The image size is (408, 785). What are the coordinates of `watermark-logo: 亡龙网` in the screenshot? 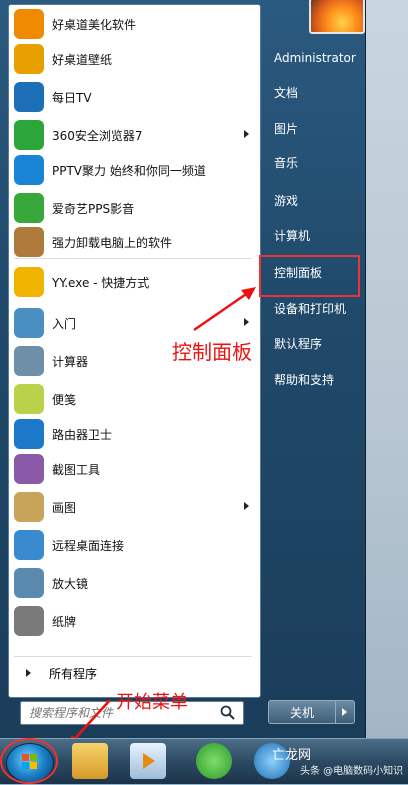 It's located at (292, 755).